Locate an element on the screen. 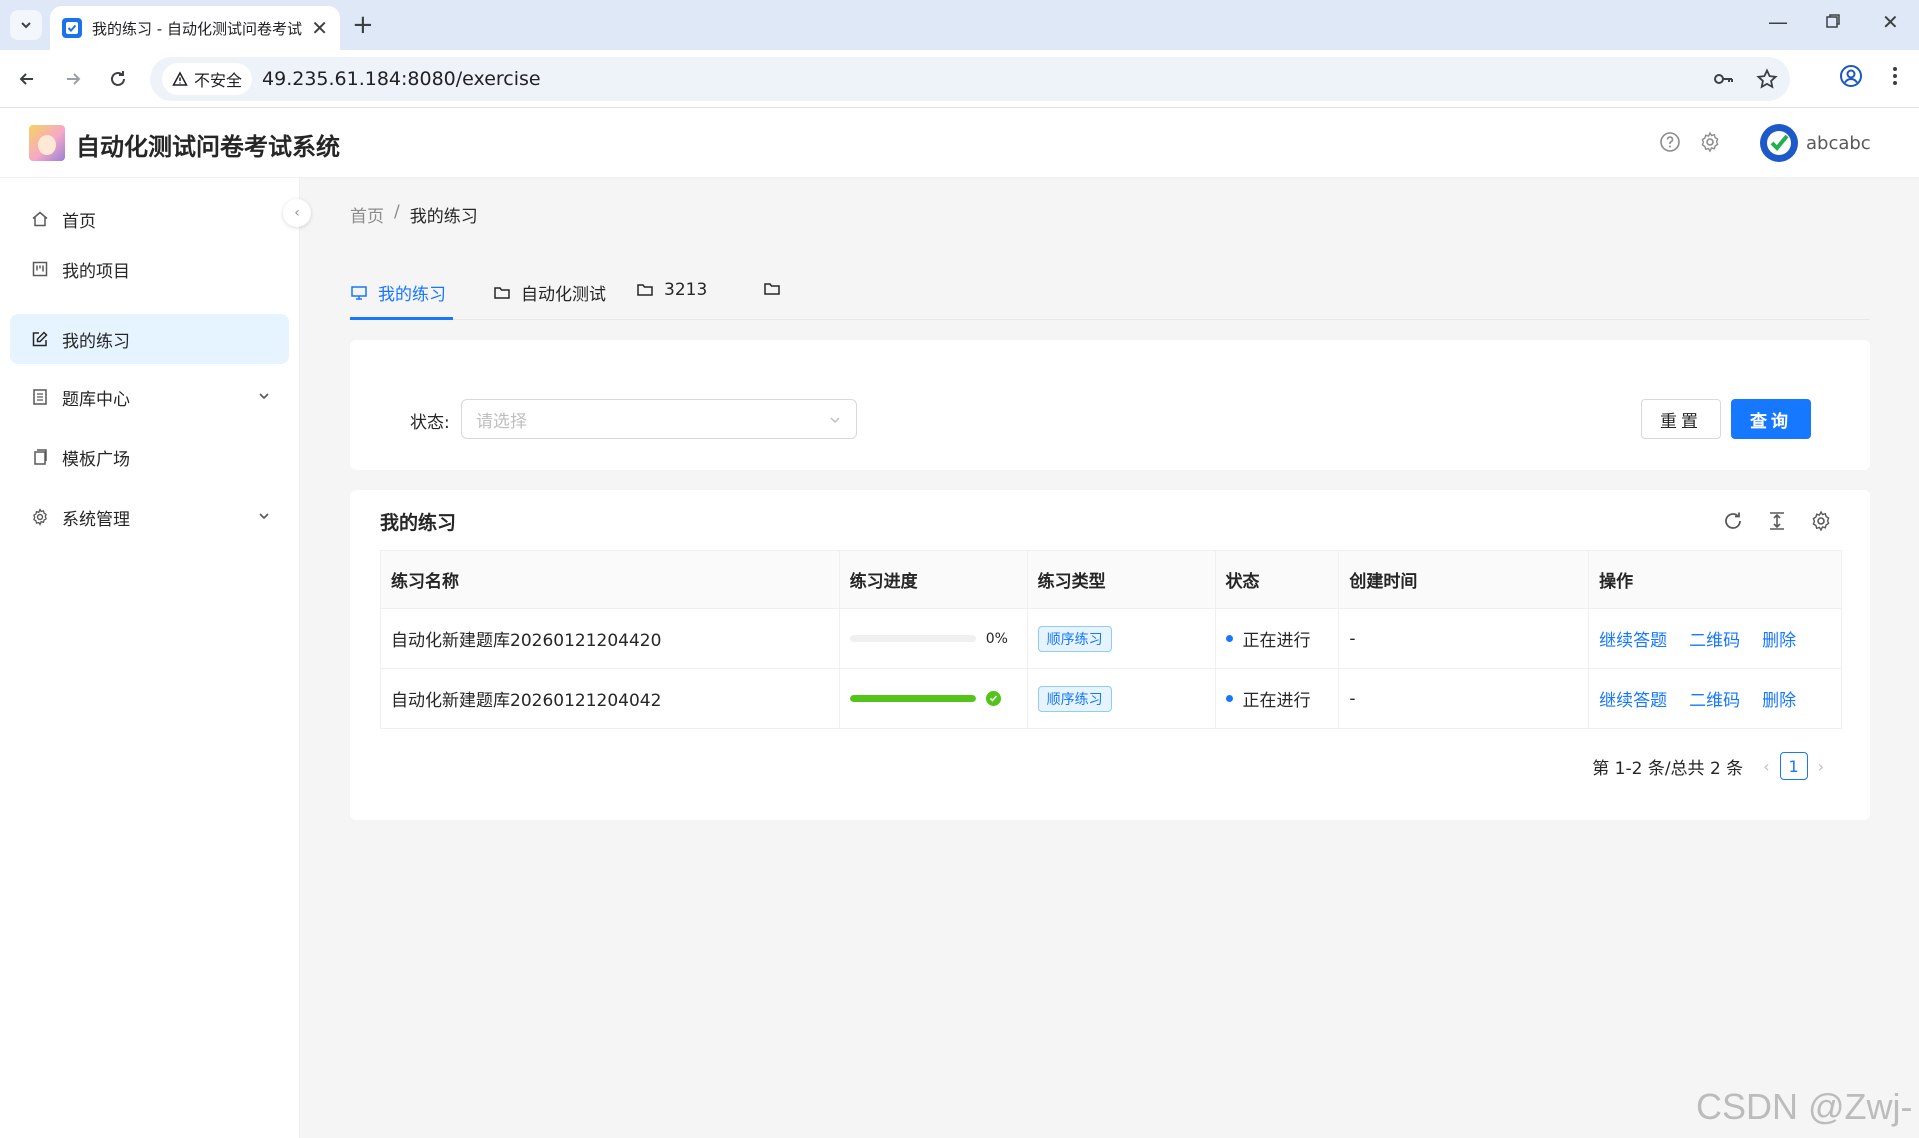 This screenshot has width=1919, height=1138. reset-button: 重置 is located at coordinates (1681, 419).